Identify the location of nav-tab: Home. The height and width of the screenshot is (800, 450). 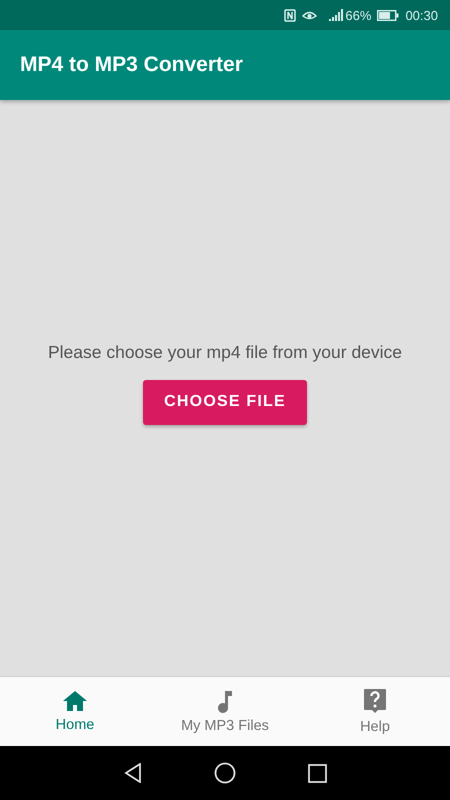
(75, 711).